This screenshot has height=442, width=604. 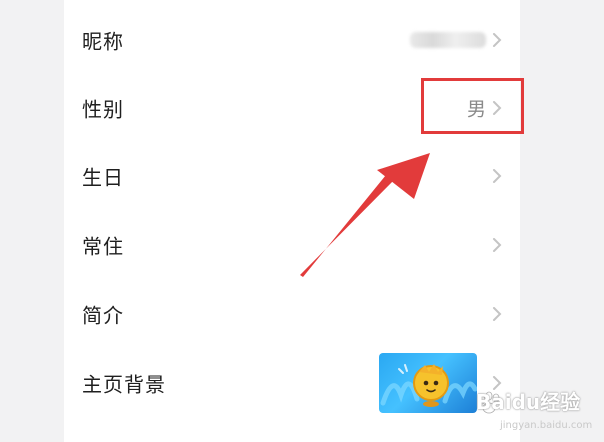 I want to click on watermark-site: jingyan.baidu.com, so click(x=546, y=425).